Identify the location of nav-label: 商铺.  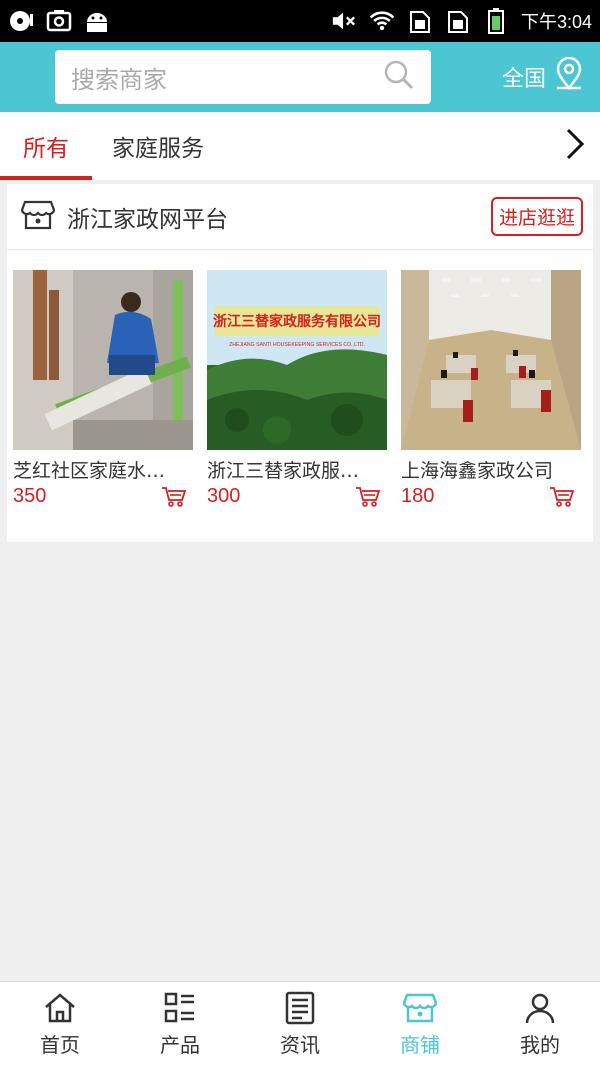
(420, 1045).